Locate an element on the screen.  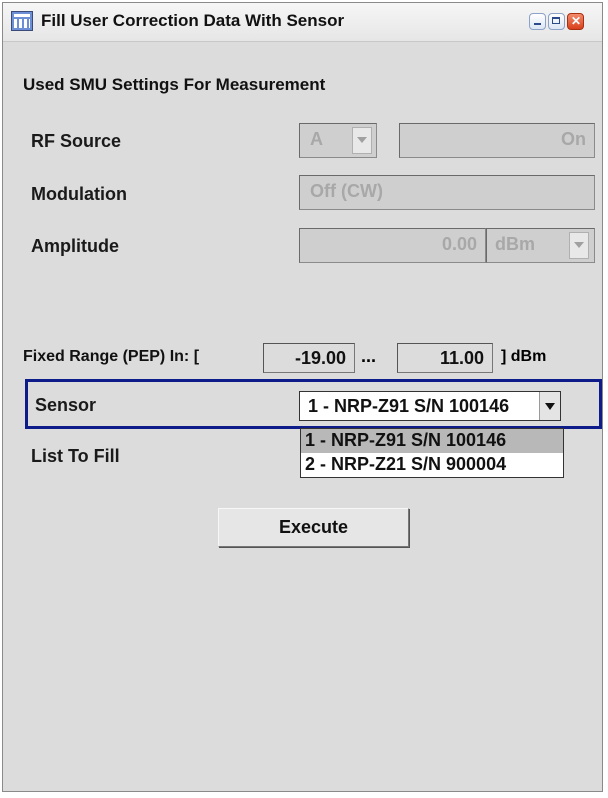
sensor-option: 2 - NRP-Z21 S/N 900004 is located at coordinates (432, 465).